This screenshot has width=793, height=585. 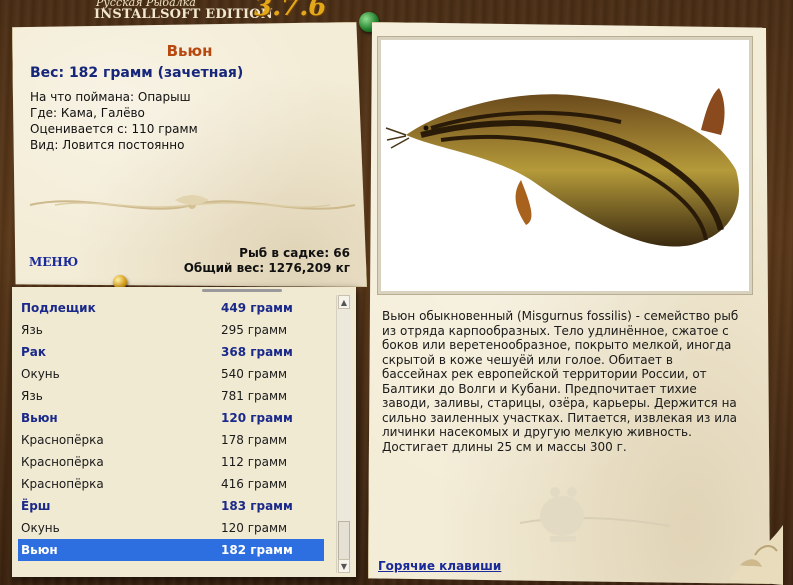 What do you see at coordinates (171, 352) in the screenshot?
I see `list-item: Рак 368 грамм` at bounding box center [171, 352].